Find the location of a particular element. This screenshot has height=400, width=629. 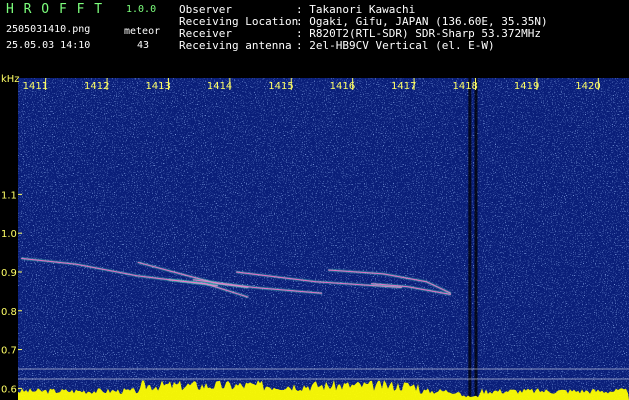

meteor-label: meteor is located at coordinates (142, 31).